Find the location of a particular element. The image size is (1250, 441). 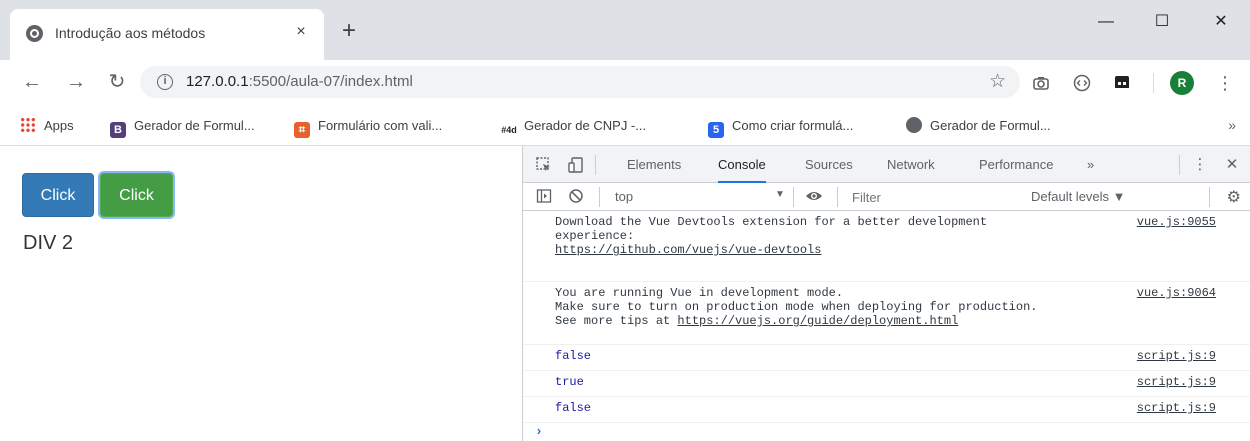

tab-sources: Sources is located at coordinates (829, 164).